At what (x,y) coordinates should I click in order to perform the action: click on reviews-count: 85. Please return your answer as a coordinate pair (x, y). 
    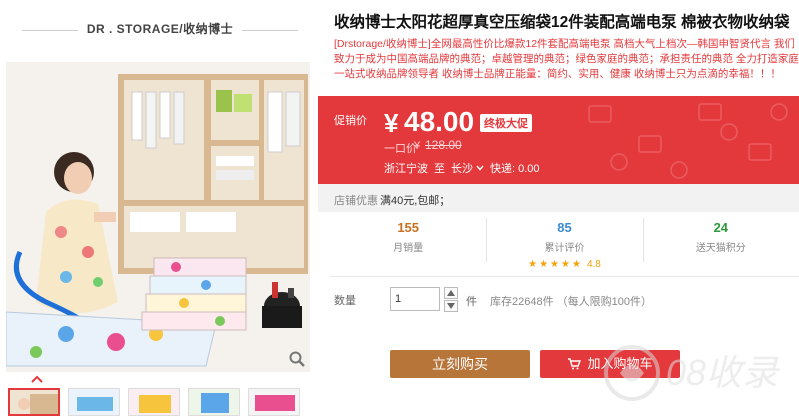
    Looking at the image, I should click on (564, 227).